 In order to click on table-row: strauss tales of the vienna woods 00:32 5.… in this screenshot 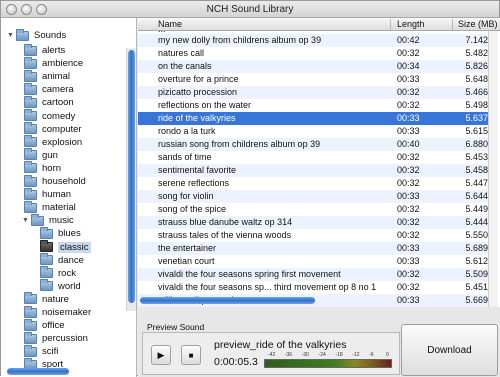, I will do `click(313, 235)`.